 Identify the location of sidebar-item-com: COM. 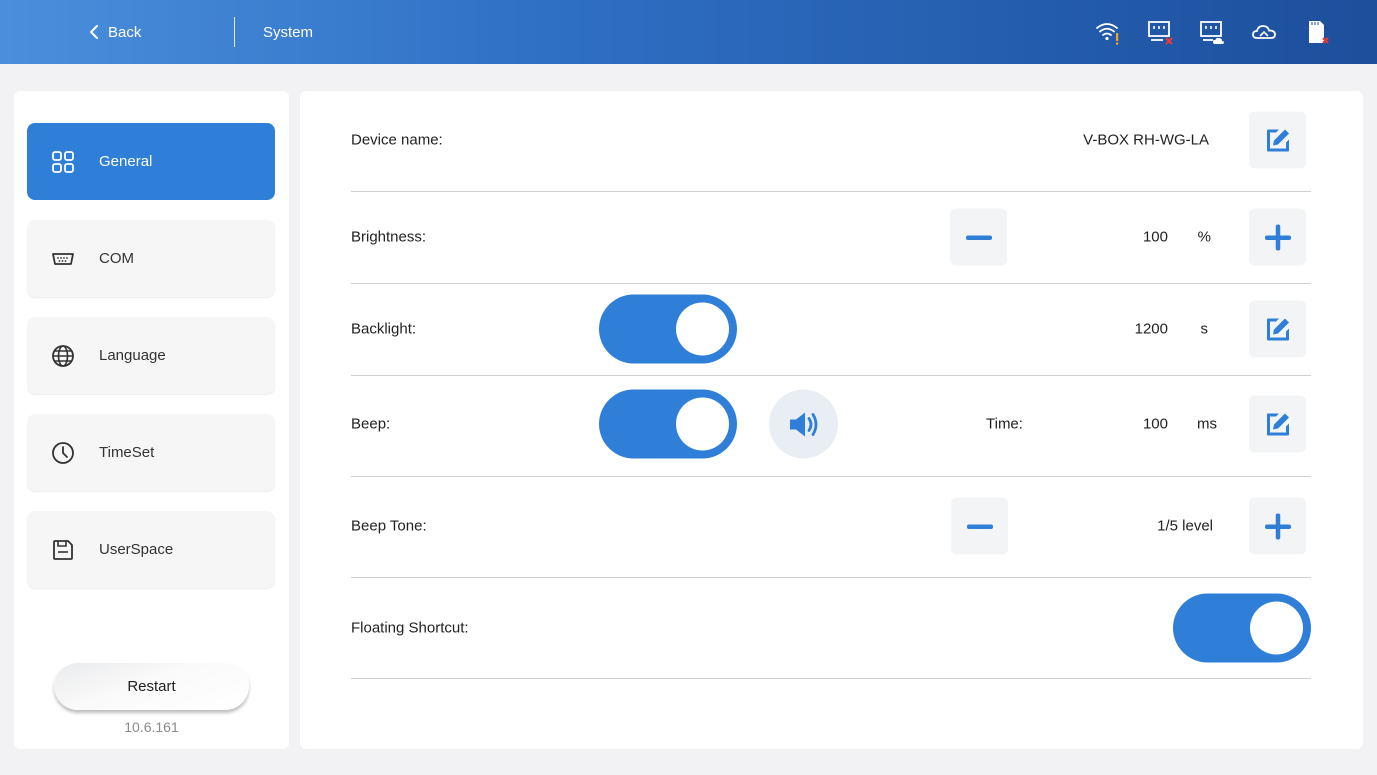
(151, 258).